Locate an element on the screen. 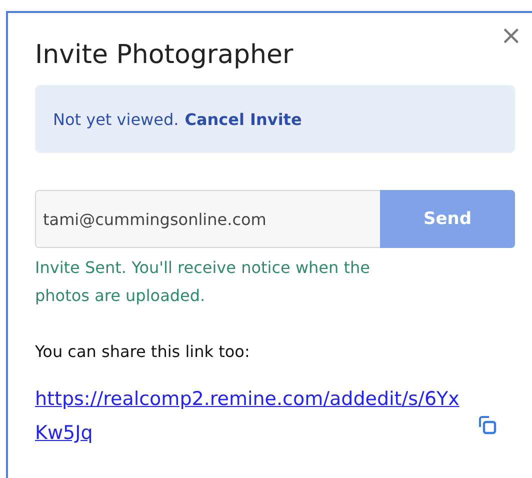 This screenshot has height=478, width=532. email-field: tami@cummingsonline.com is located at coordinates (207, 219).